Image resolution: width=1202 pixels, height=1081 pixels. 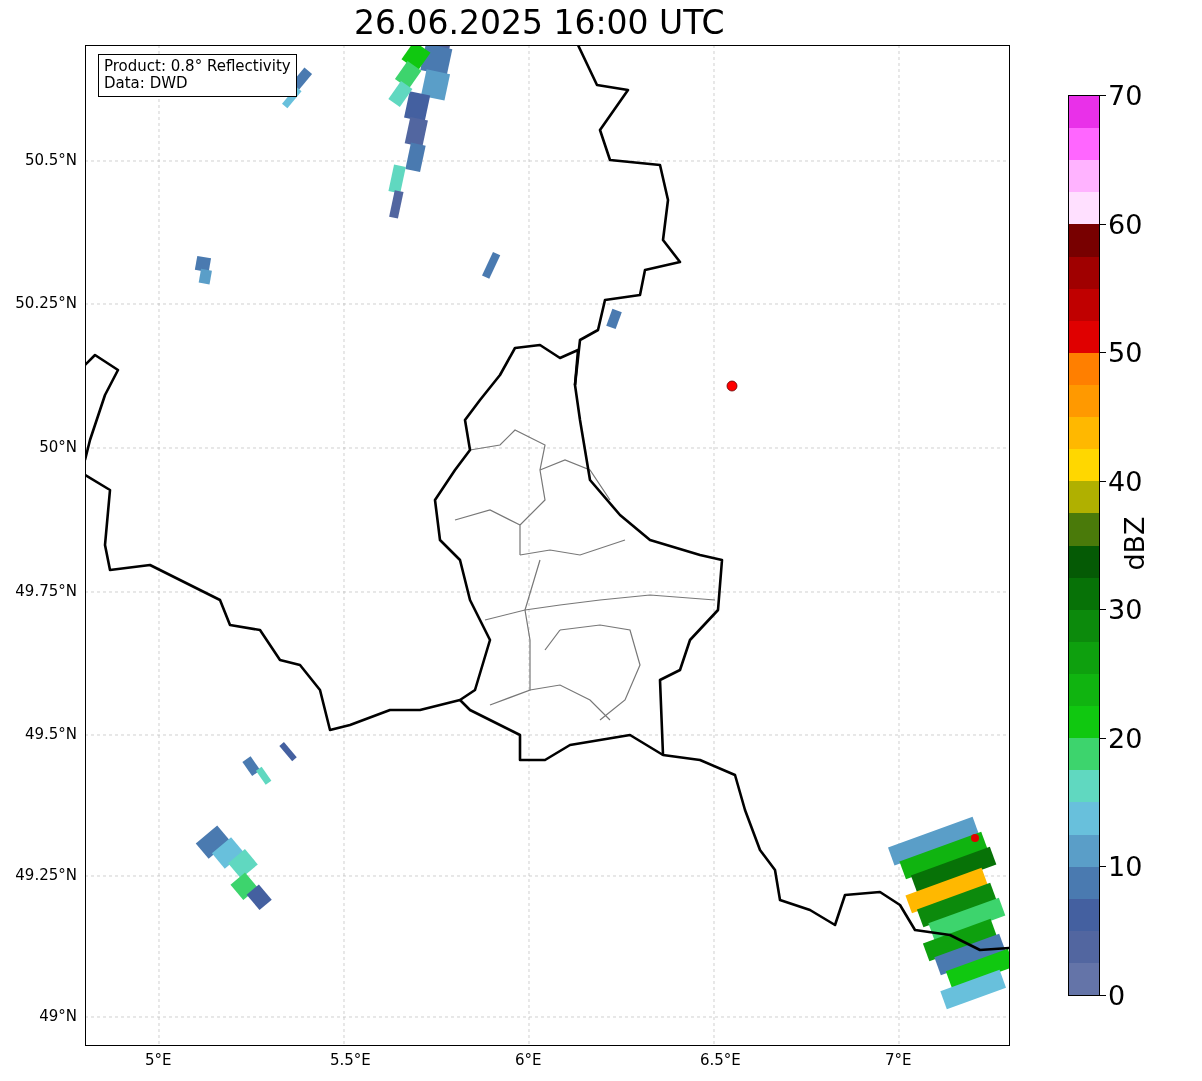 What do you see at coordinates (46, 875) in the screenshot?
I see `latitude-label: 49.25°N` at bounding box center [46, 875].